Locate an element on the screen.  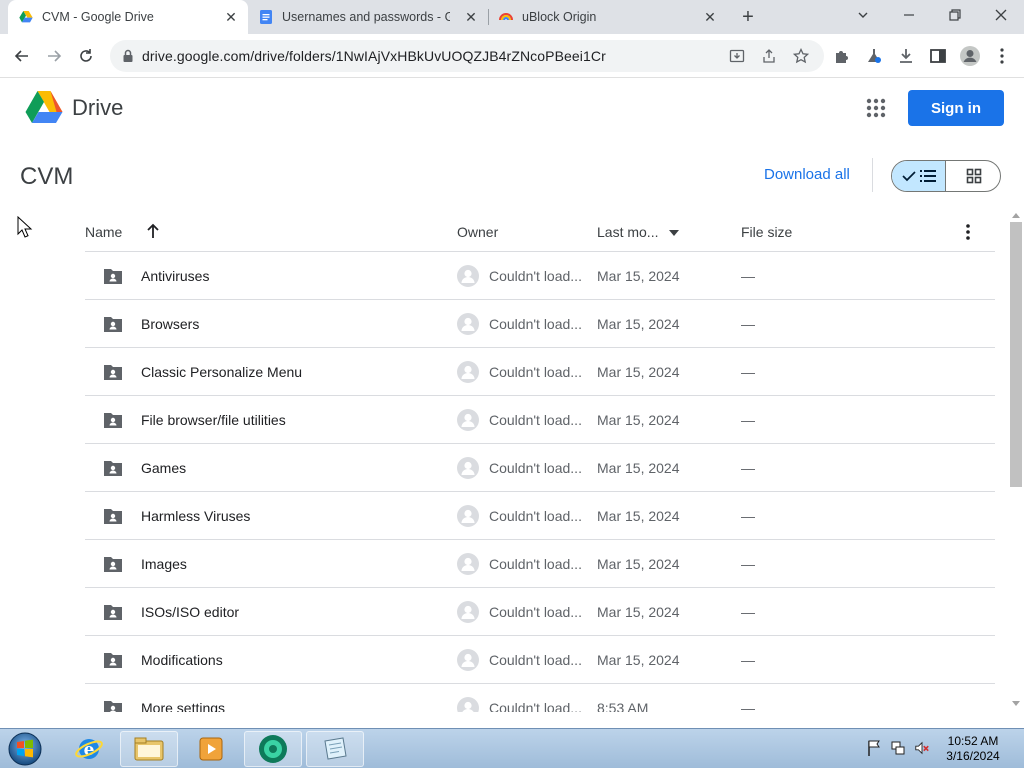
scrollbar-thumb is located at coordinates (1016, 354).